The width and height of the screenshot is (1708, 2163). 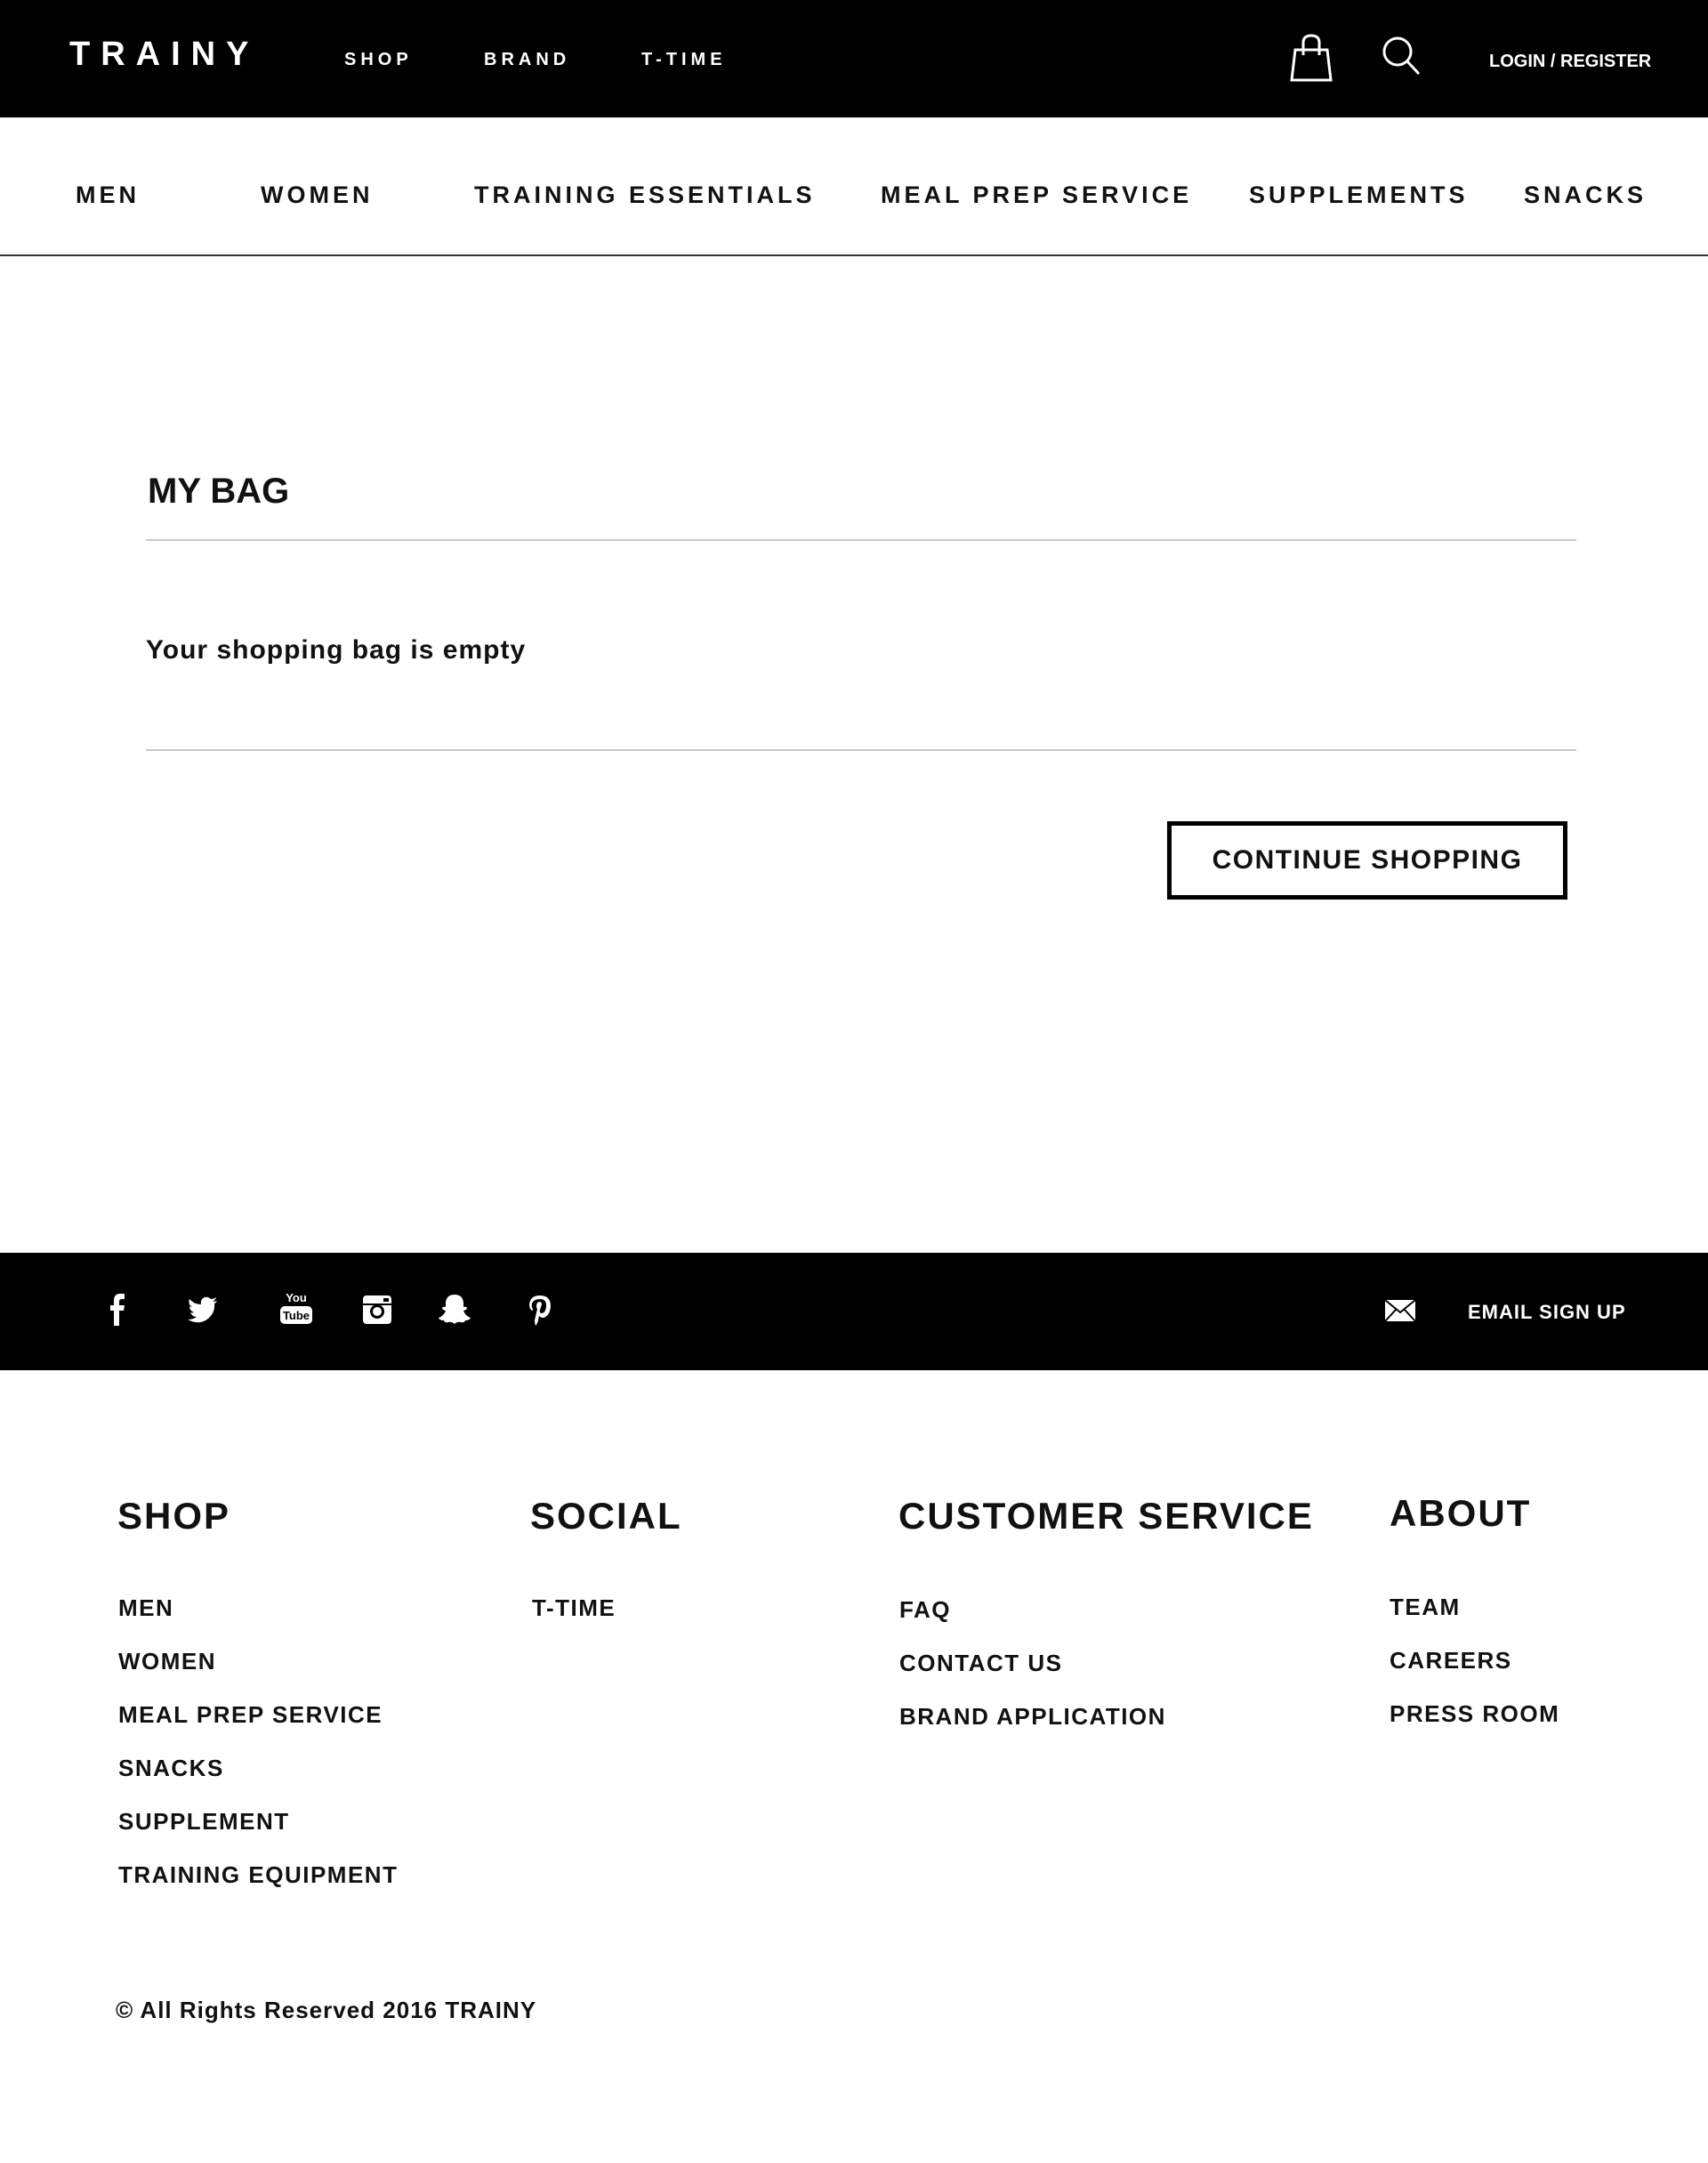 I want to click on facebook-icon, so click(x=117, y=1310).